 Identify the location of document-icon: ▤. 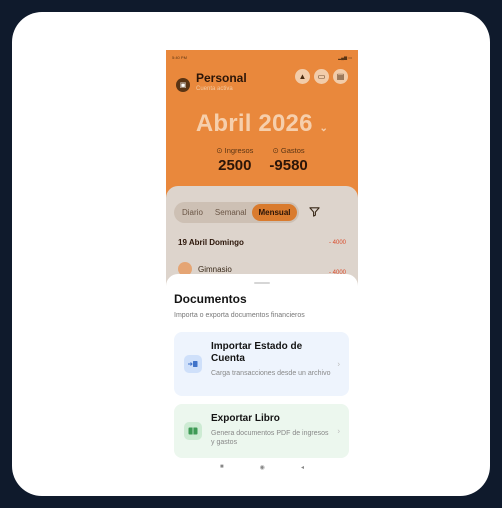
(340, 76).